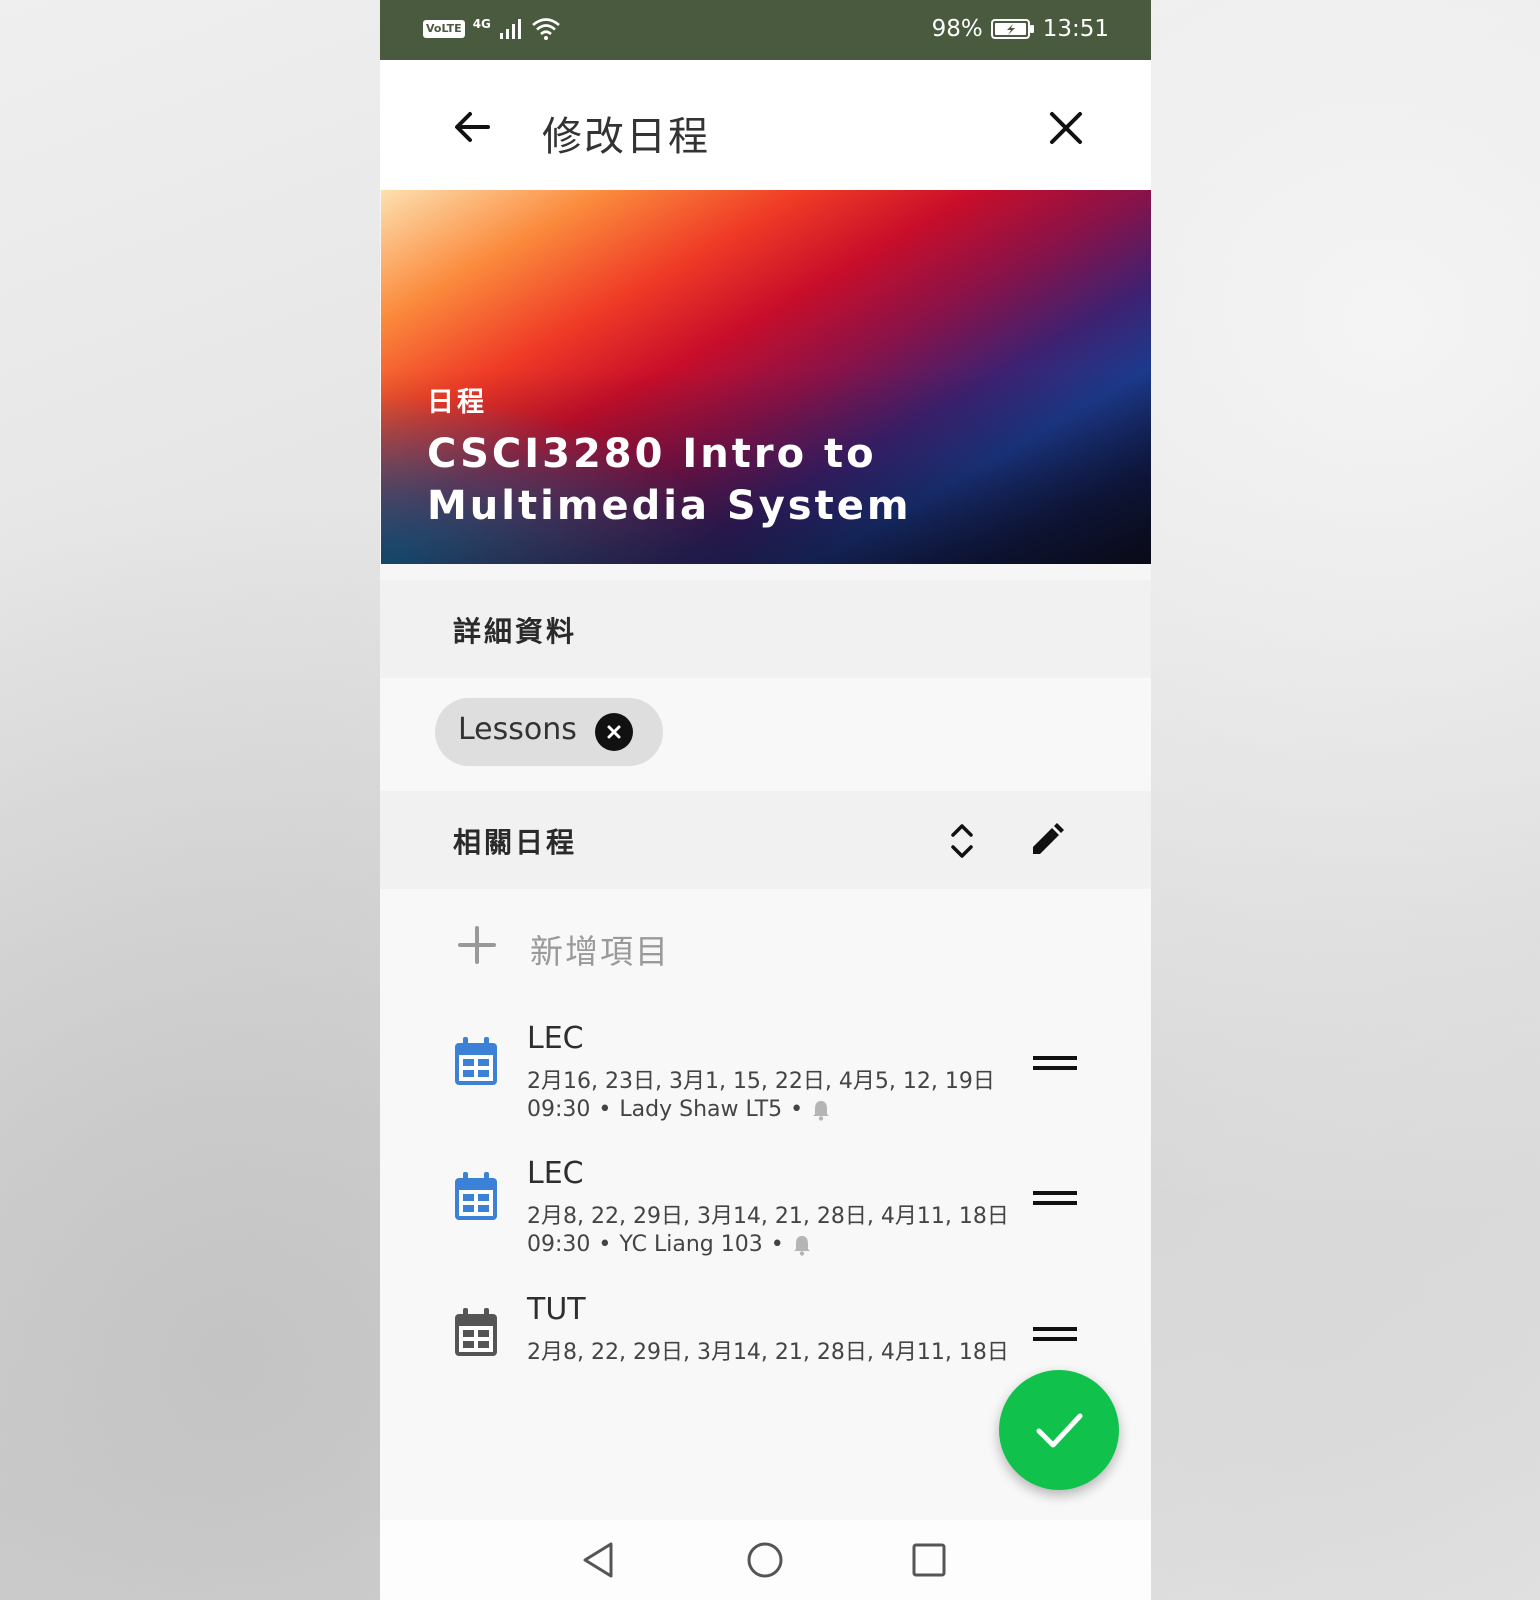 The height and width of the screenshot is (1600, 1540). I want to click on home-circle-icon, so click(765, 1560).